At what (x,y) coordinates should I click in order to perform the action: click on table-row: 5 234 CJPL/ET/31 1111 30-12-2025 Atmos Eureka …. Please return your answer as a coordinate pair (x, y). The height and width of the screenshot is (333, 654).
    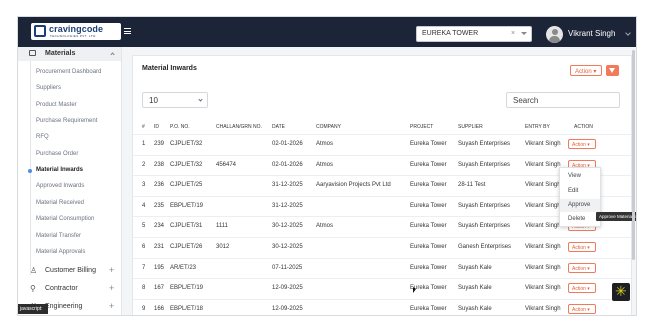
    Looking at the image, I should click on (382, 226).